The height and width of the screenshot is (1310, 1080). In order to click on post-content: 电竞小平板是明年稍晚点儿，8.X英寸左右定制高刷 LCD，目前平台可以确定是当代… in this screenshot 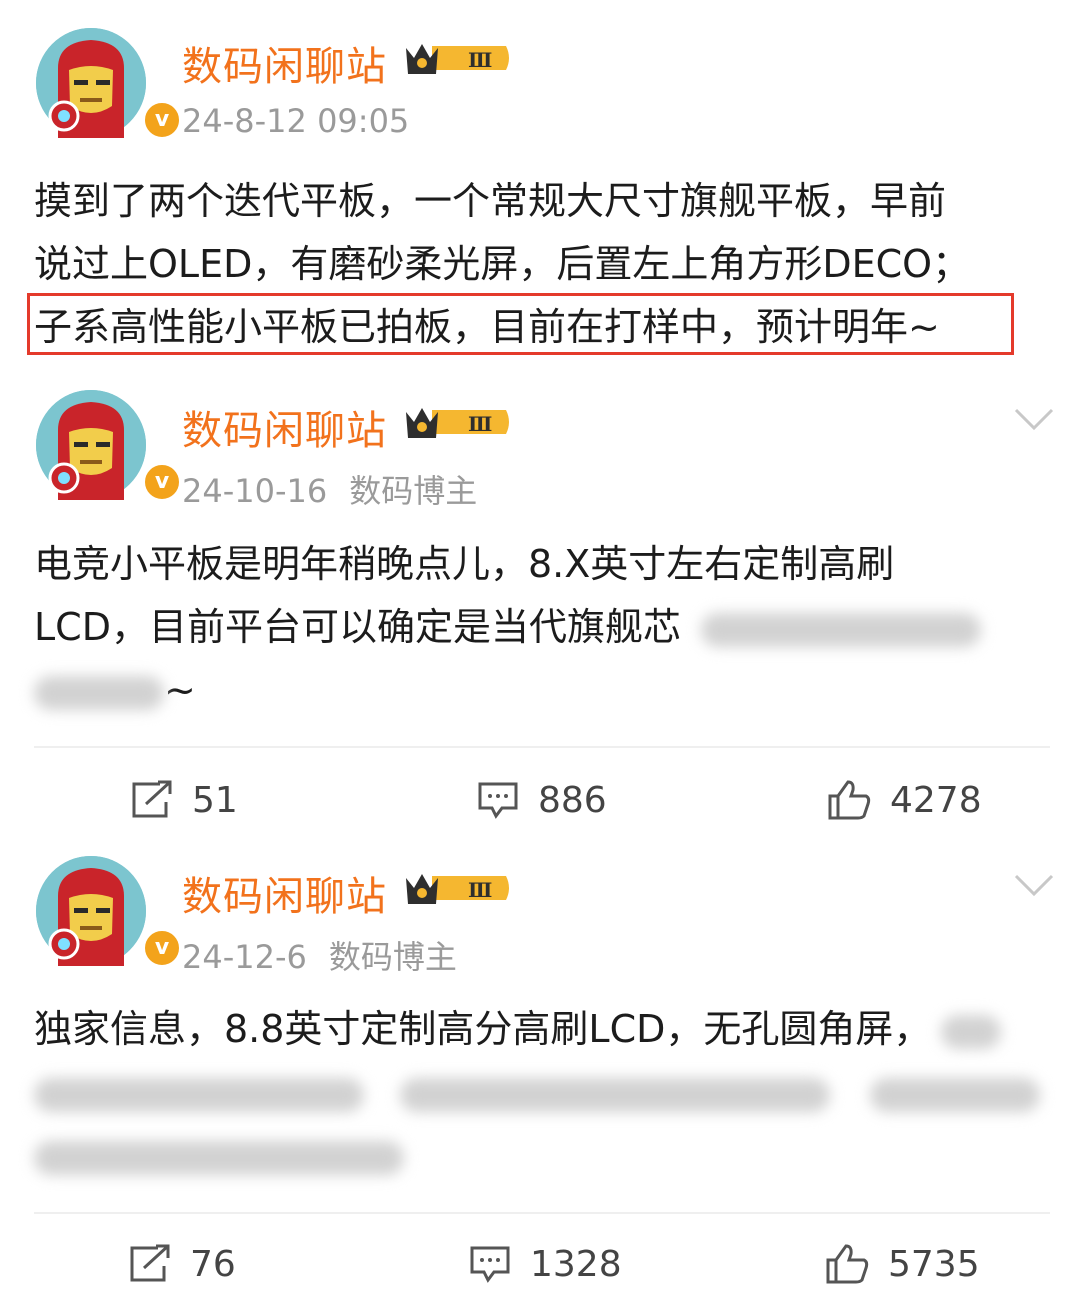, I will do `click(539, 627)`.